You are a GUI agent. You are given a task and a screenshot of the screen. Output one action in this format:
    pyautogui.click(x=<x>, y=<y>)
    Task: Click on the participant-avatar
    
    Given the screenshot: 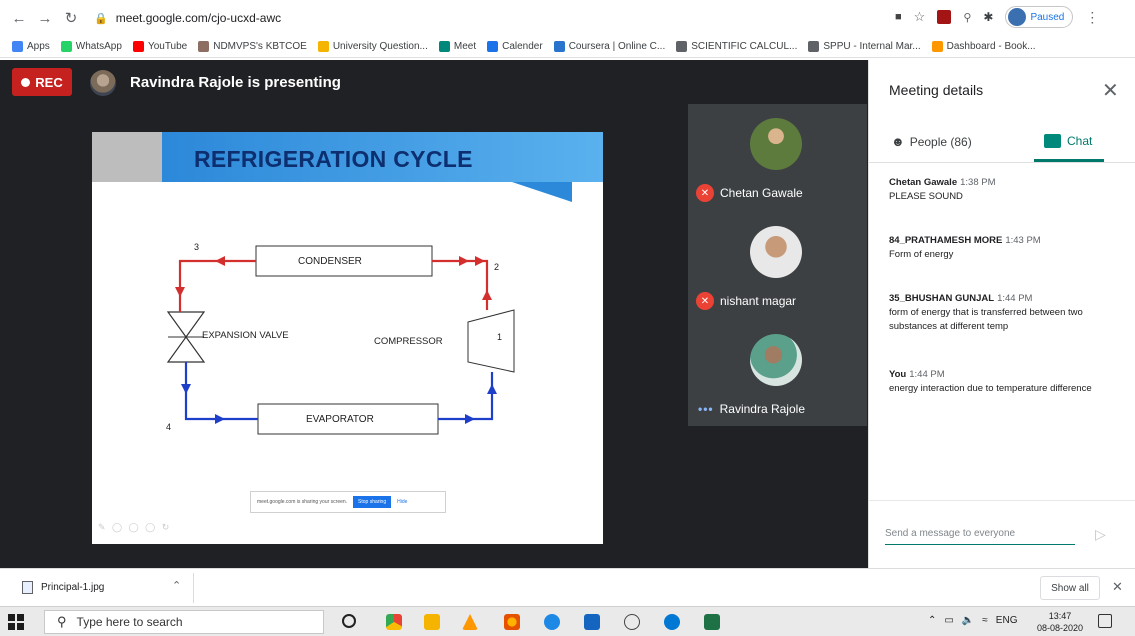 What is the action you would take?
    pyautogui.click(x=776, y=252)
    